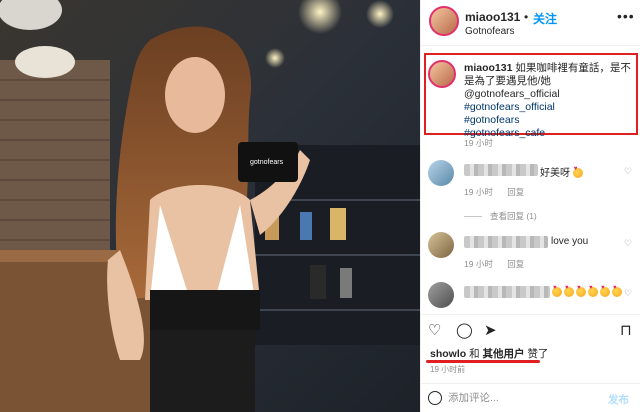  I want to click on likes-highlight-underline, so click(483, 361).